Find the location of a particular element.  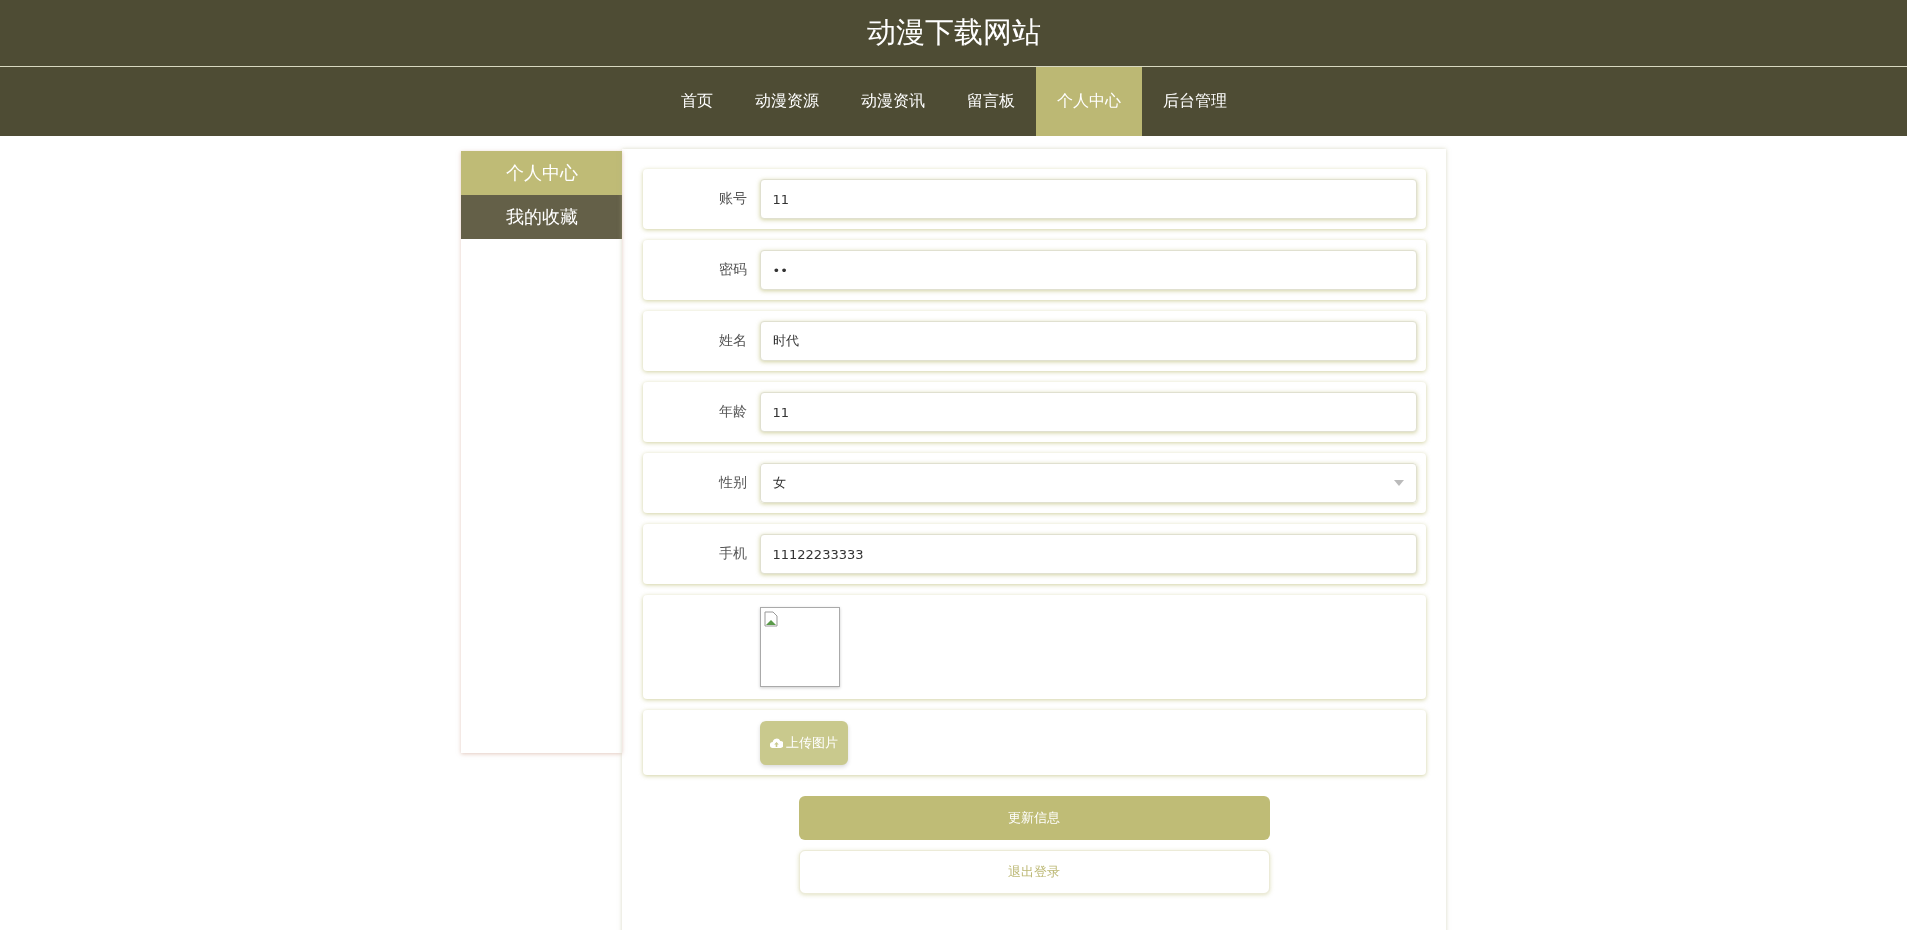

input-field: •• is located at coordinates (1088, 270).